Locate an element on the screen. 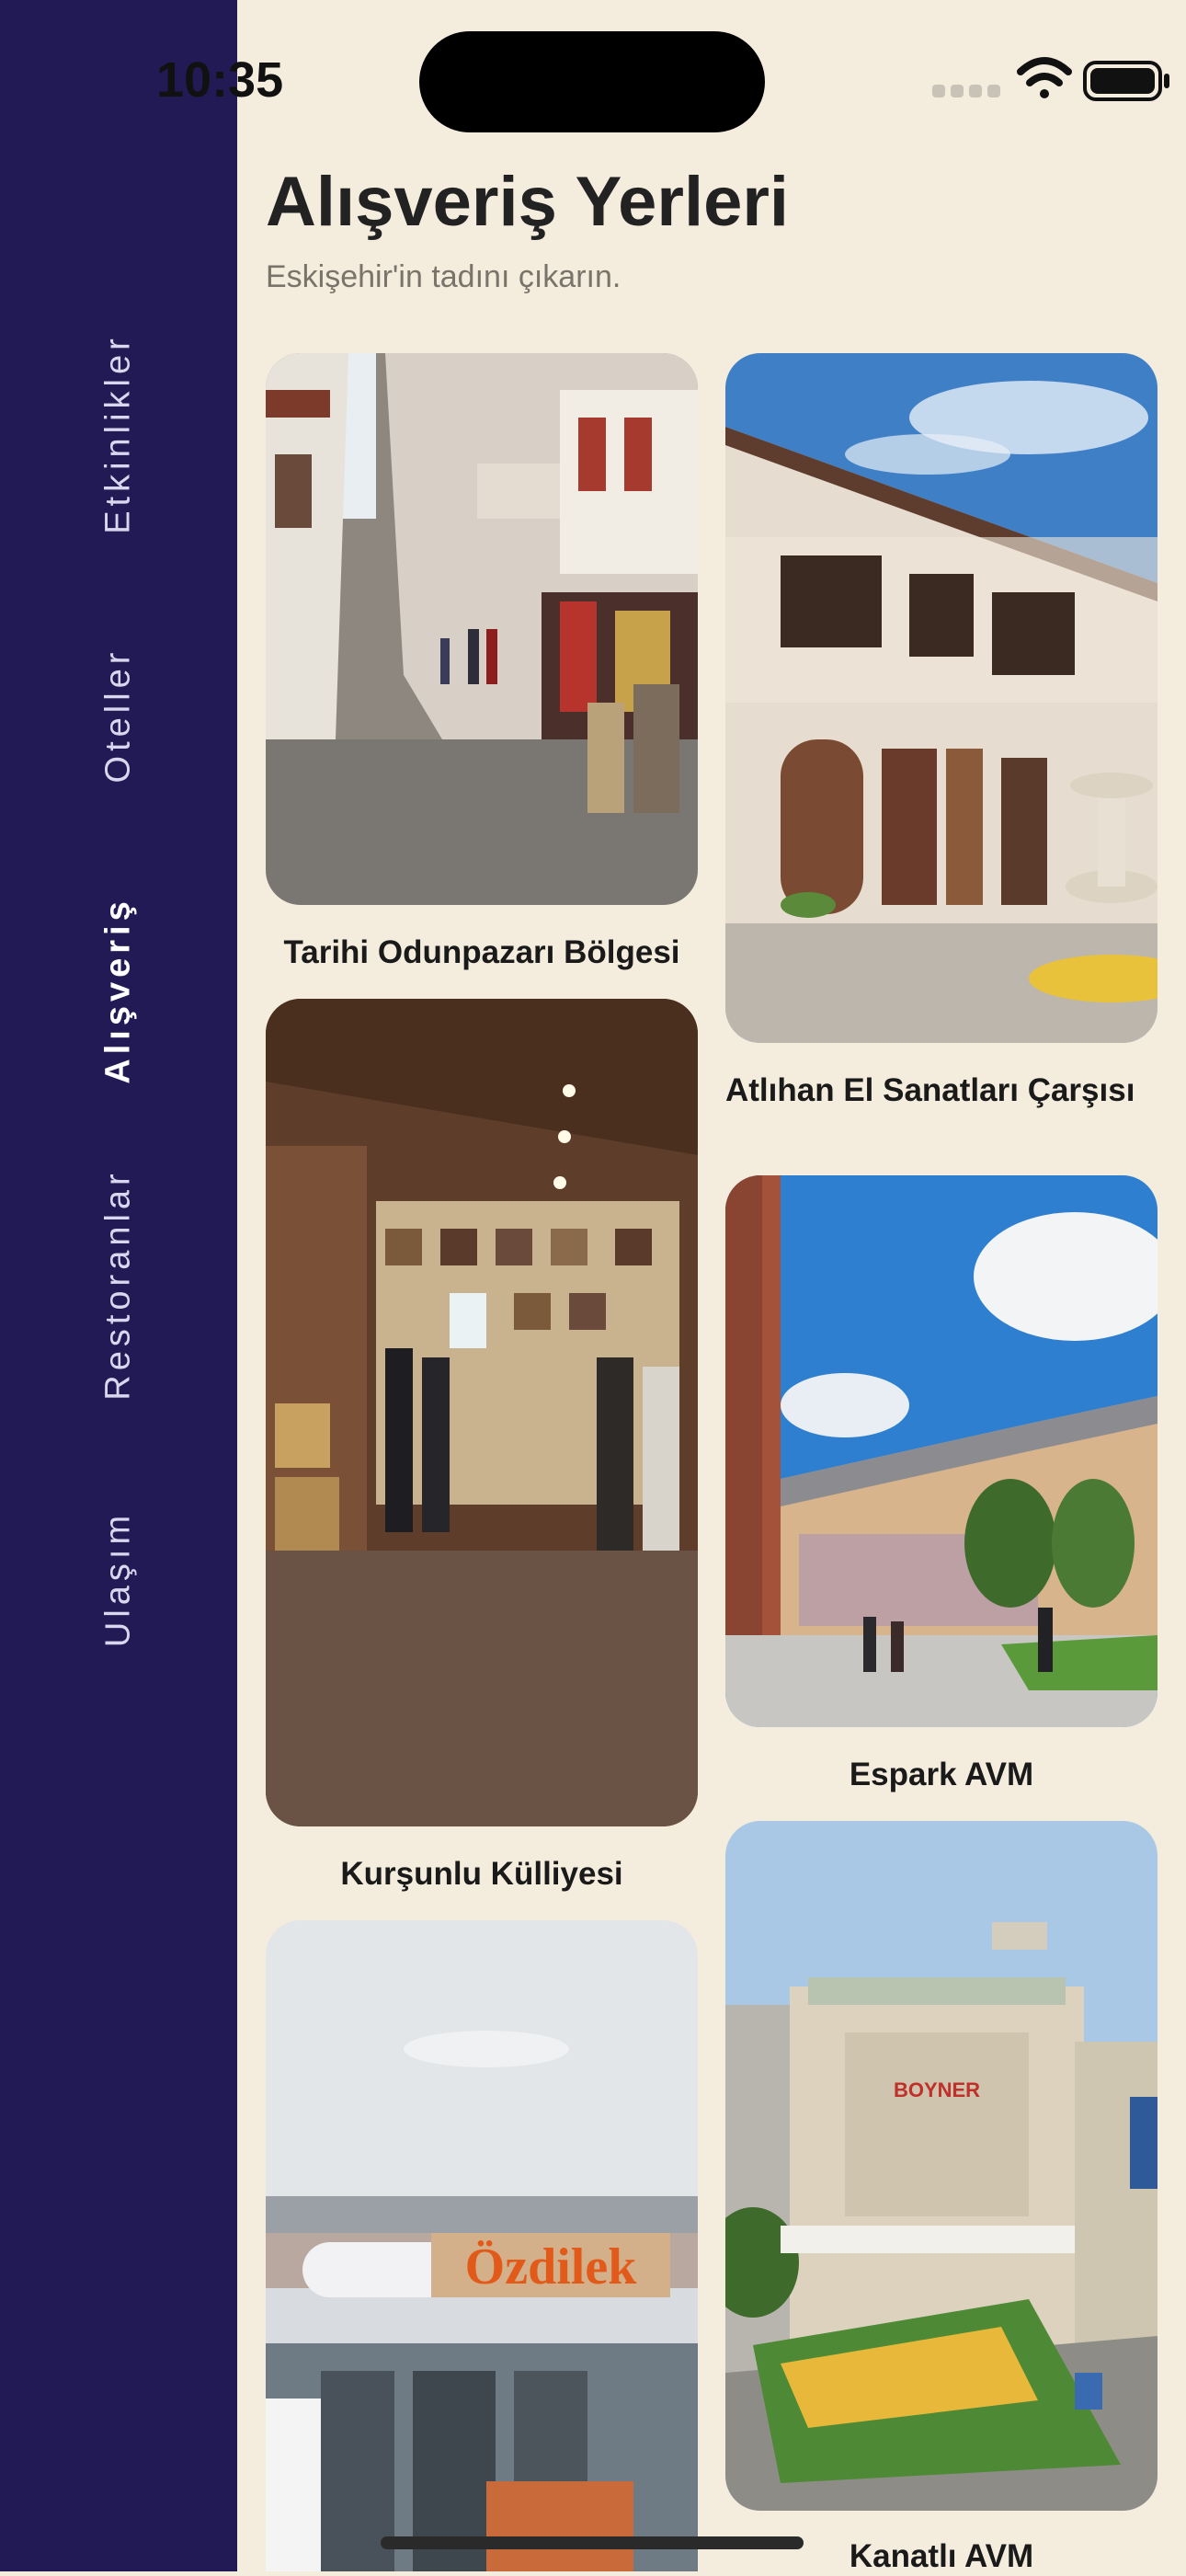 The width and height of the screenshot is (1186, 2576). nav-item-oteller: Oteller is located at coordinates (119, 716).